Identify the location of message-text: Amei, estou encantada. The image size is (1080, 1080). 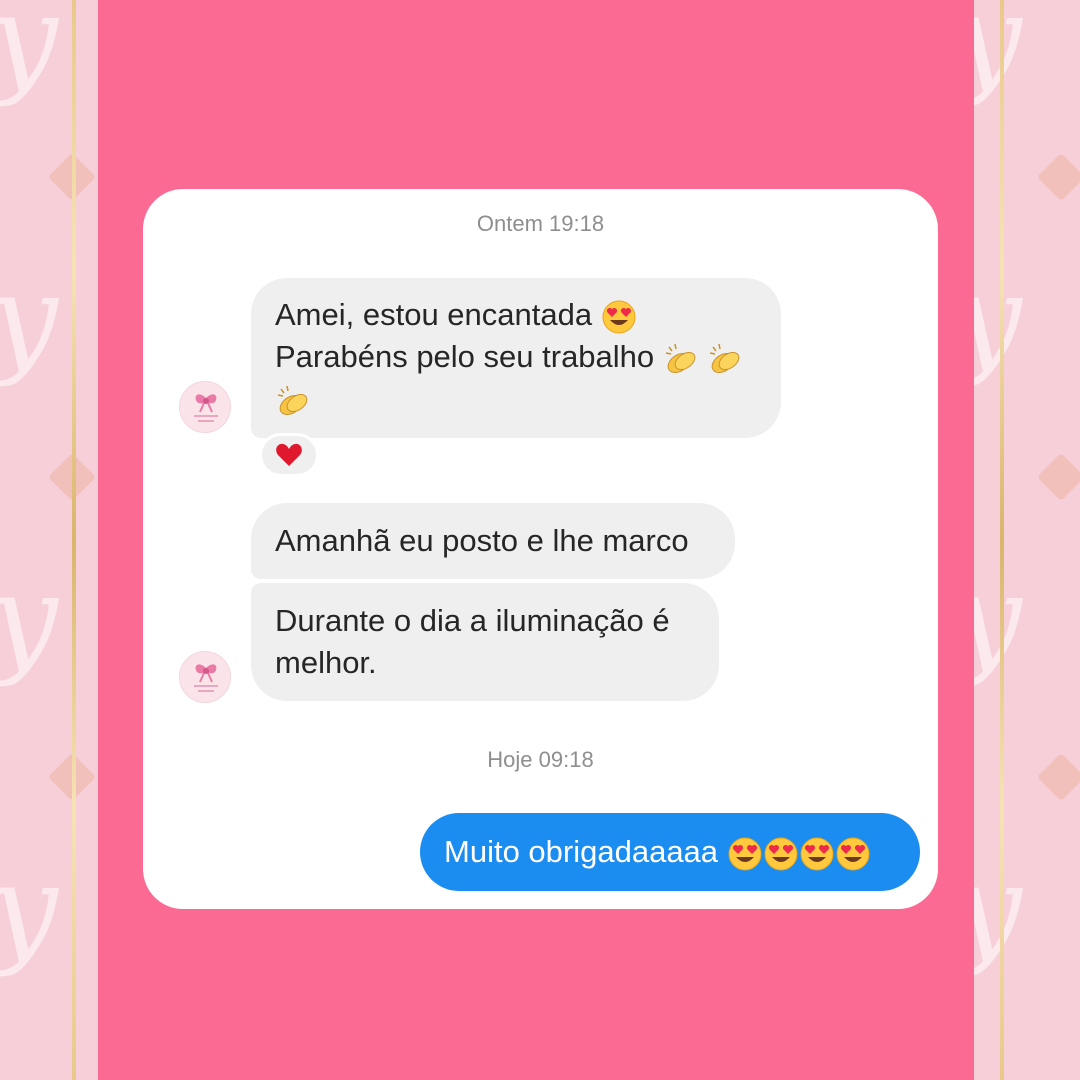
(434, 314).